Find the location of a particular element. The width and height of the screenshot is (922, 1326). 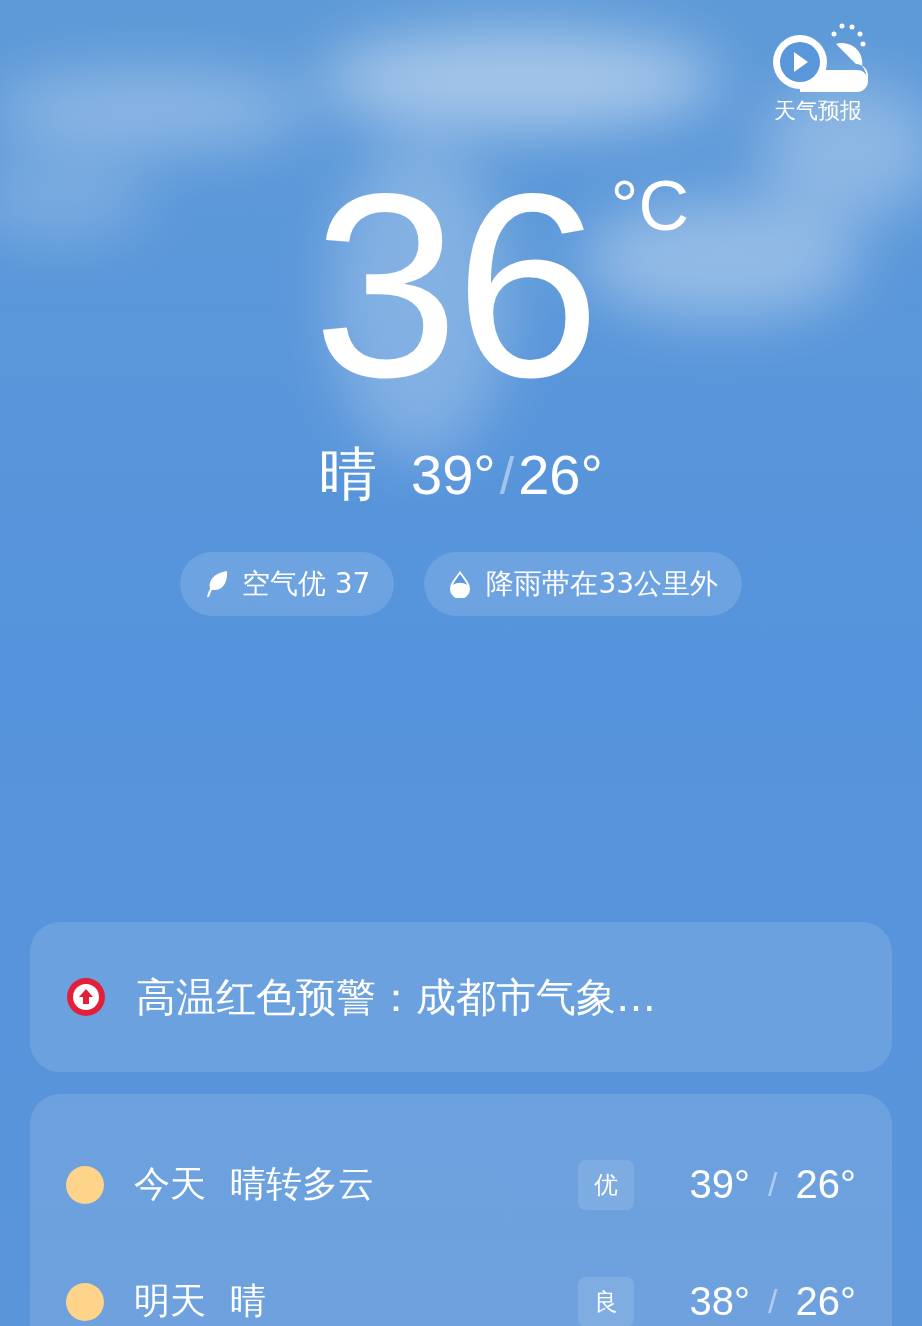

temperature-value: 36 is located at coordinates (455, 286).